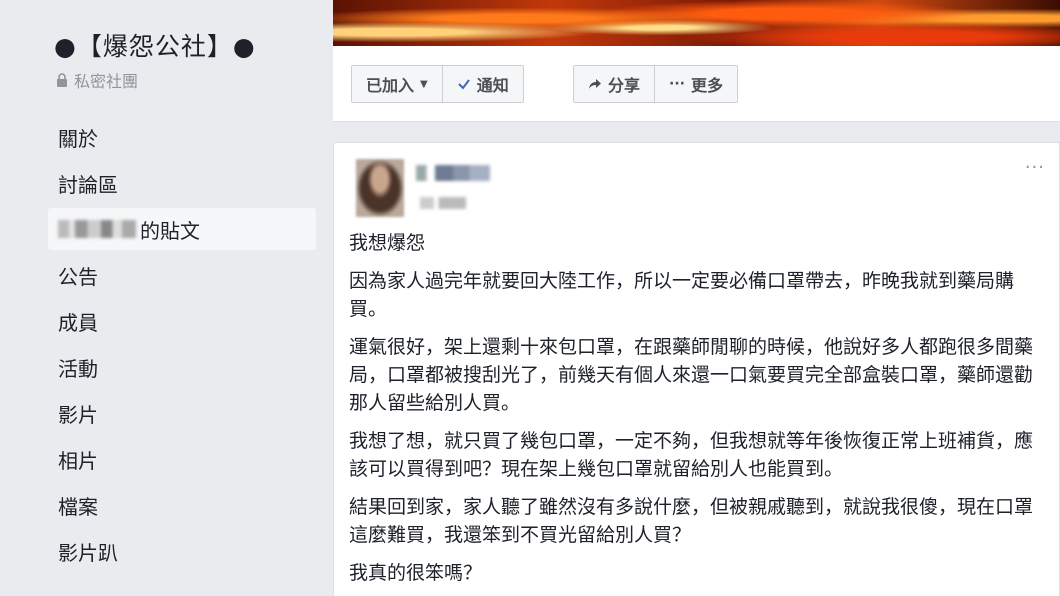 Image resolution: width=1060 pixels, height=596 pixels. Describe the element at coordinates (97, 229) in the screenshot. I see `blurred-username` at that location.